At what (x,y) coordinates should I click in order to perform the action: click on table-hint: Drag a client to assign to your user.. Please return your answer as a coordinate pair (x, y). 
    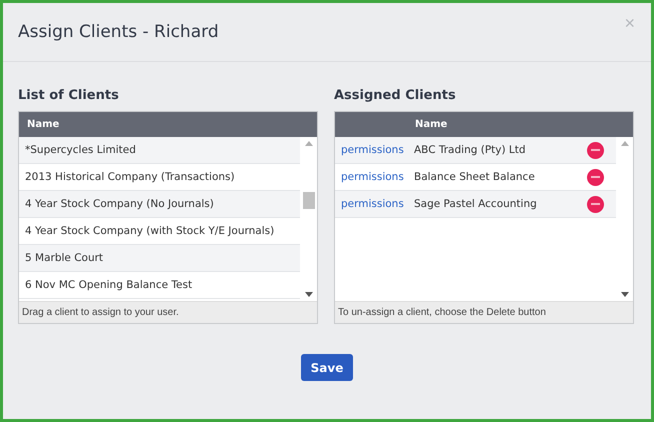
    Looking at the image, I should click on (168, 312).